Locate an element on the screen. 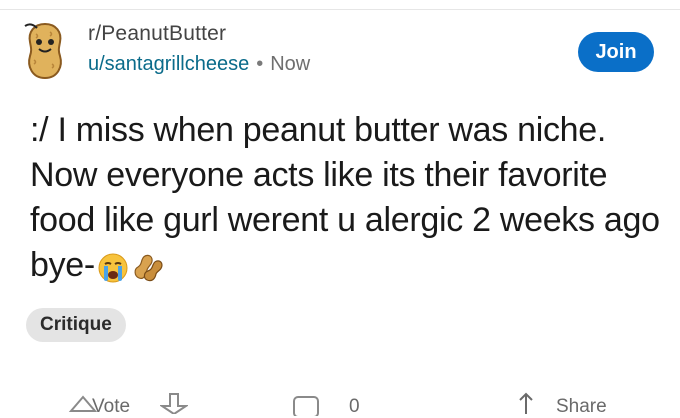 The width and height of the screenshot is (680, 418). share-label: Share is located at coordinates (581, 407).